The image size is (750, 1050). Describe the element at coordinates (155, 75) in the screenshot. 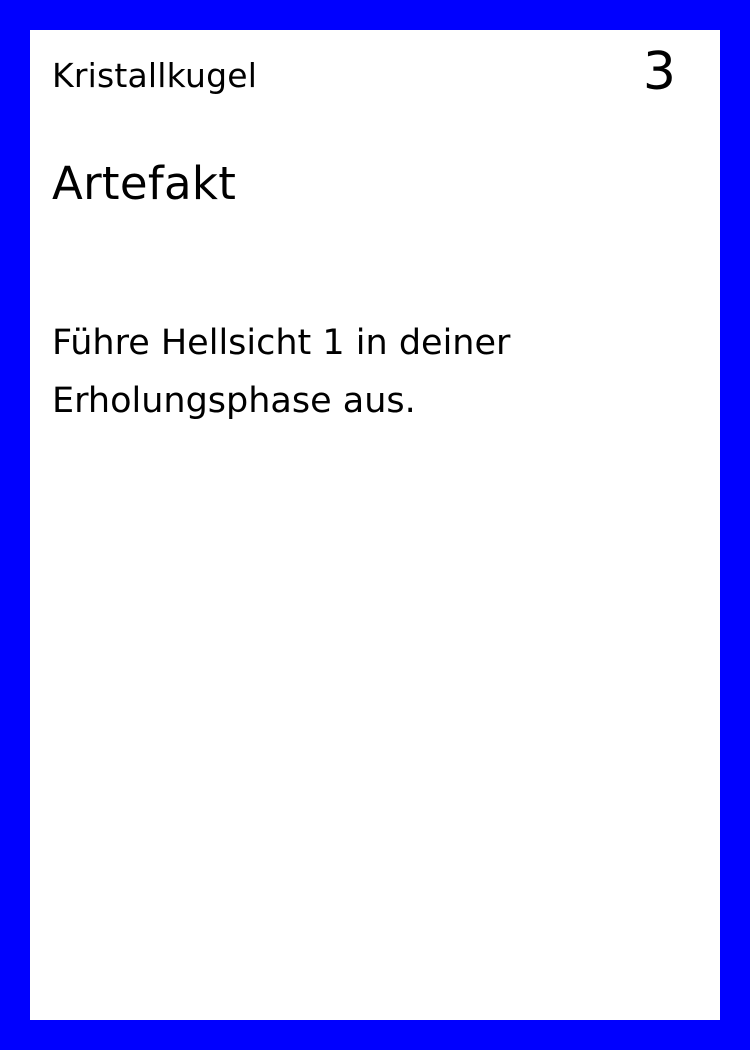

I see `card-name: Kristallkugel` at that location.